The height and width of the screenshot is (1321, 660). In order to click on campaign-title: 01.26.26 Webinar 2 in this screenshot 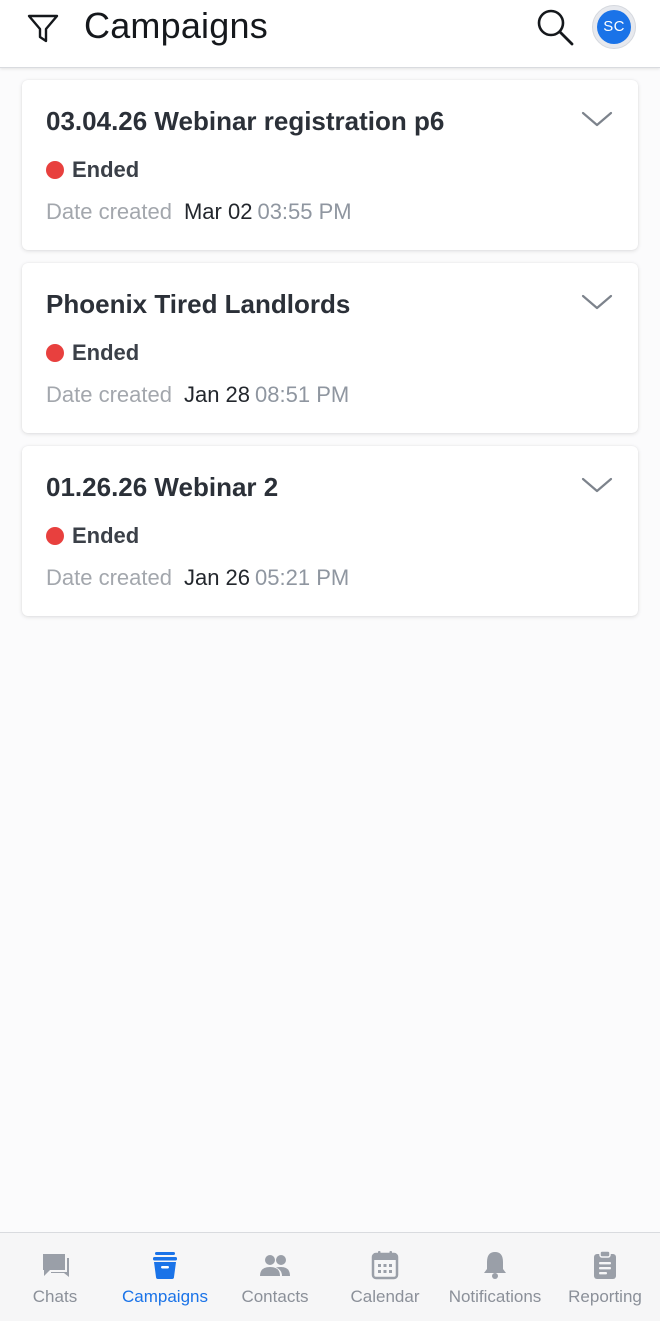, I will do `click(162, 487)`.